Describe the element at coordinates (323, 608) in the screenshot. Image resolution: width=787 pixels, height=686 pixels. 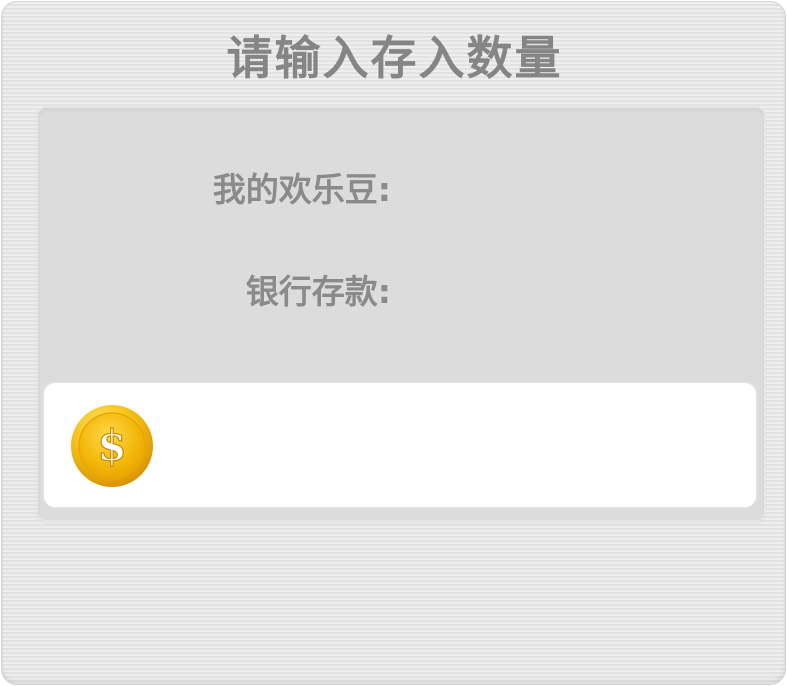
I see `footer-area` at that location.